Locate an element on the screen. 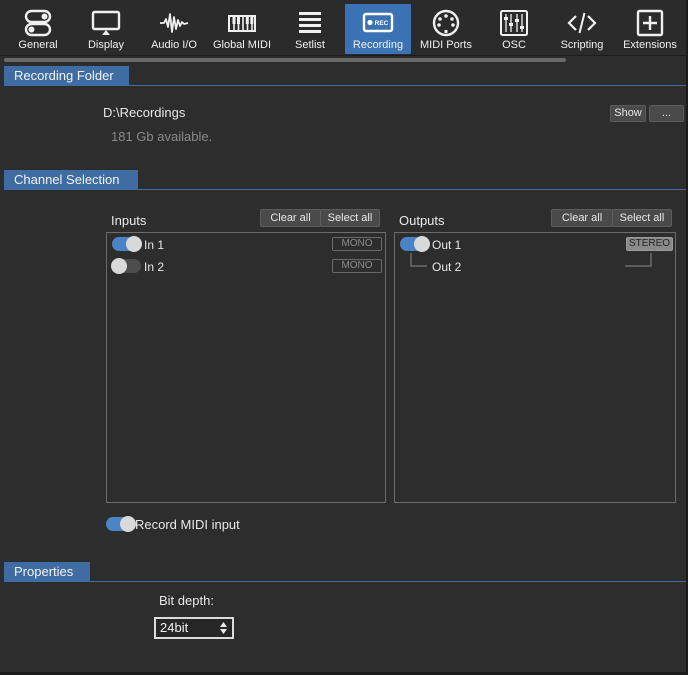 The width and height of the screenshot is (688, 675). record-midi-toggle is located at coordinates (121, 524).